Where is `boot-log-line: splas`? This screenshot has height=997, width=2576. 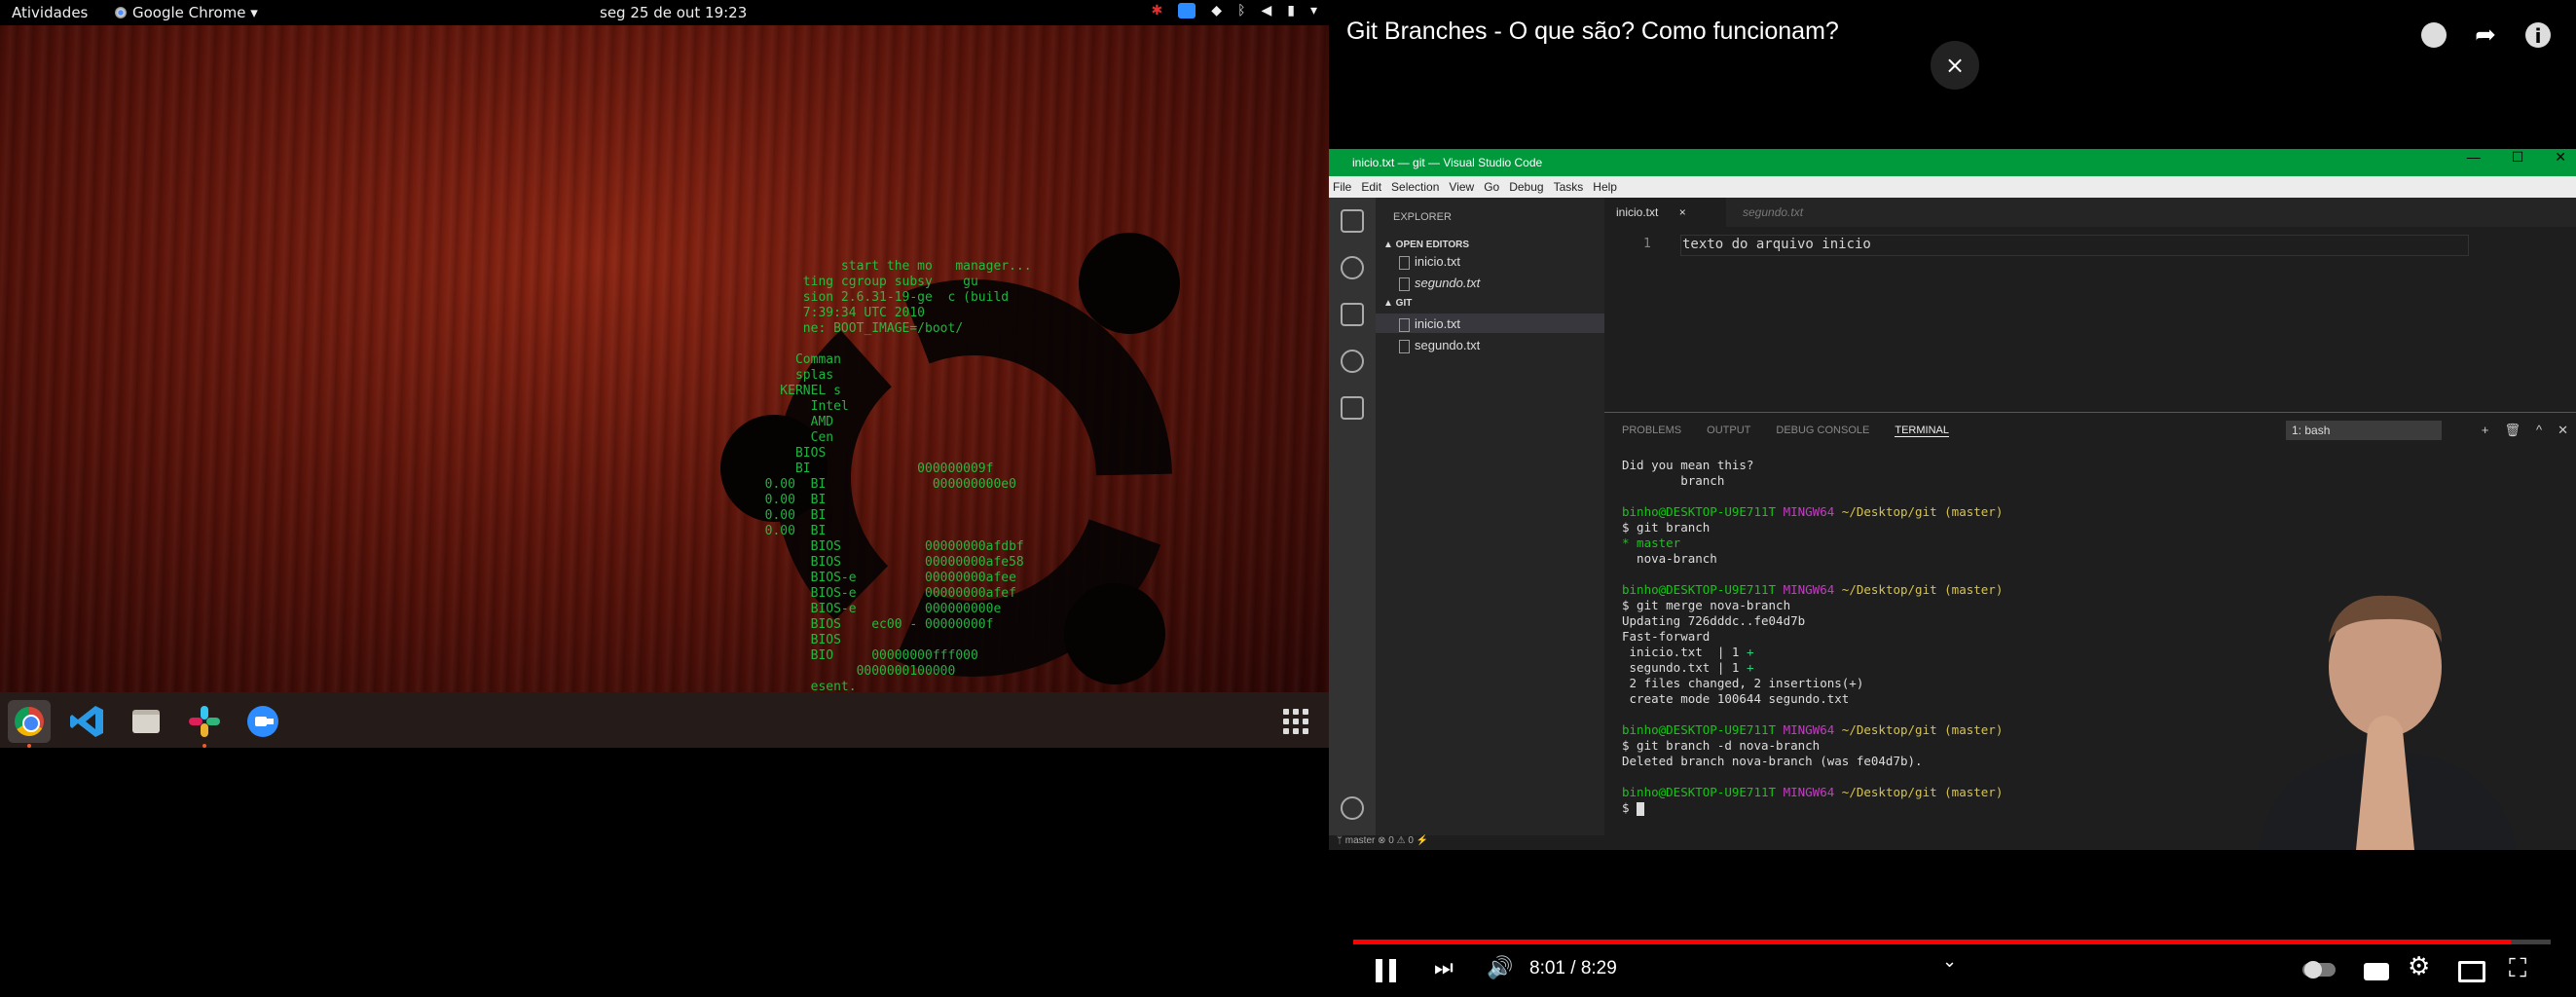
boot-log-line: splas is located at coordinates (792, 375).